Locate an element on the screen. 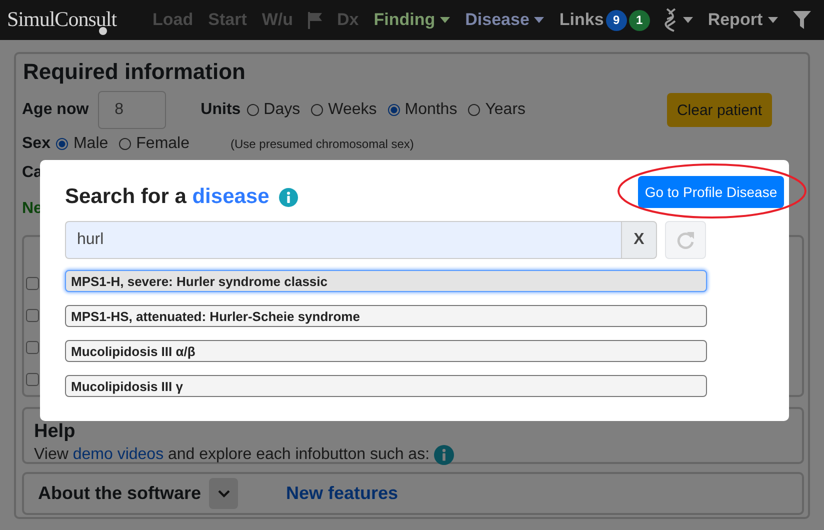 This screenshot has height=530, width=824. age-field: 8 is located at coordinates (132, 110).